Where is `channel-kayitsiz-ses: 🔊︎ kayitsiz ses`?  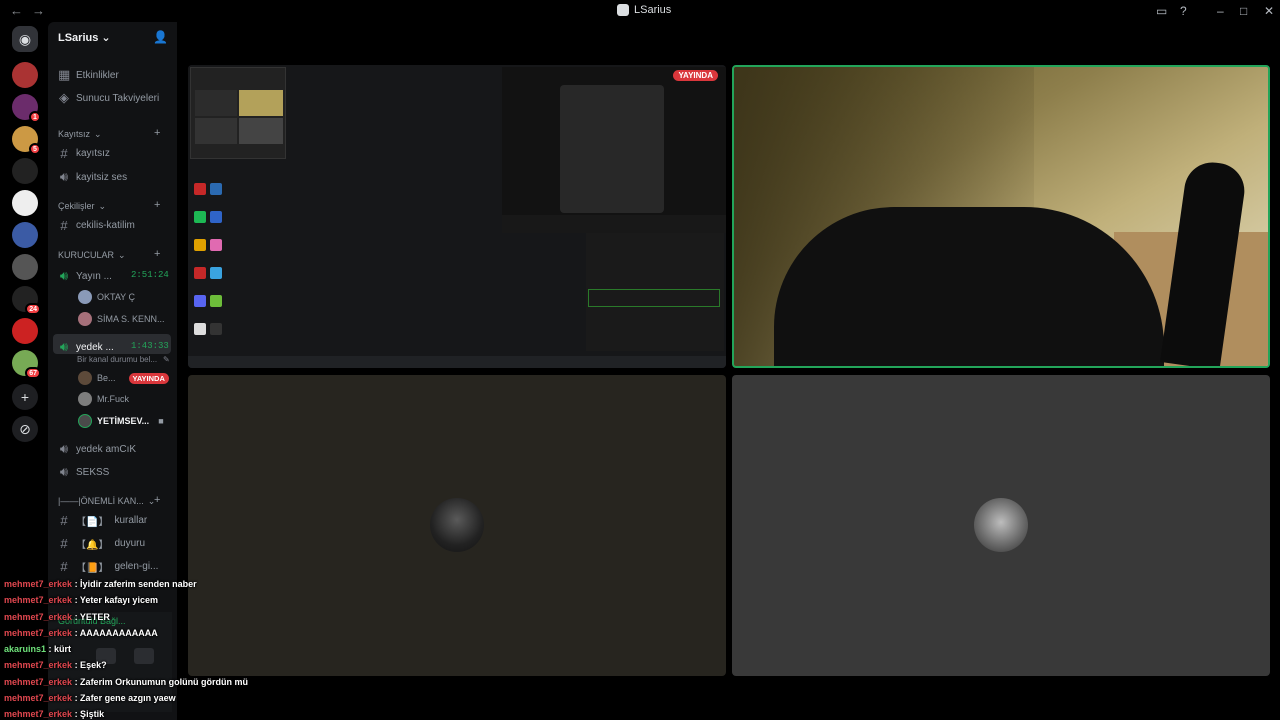 channel-kayitsiz-ses: 🔊︎ kayitsiz ses is located at coordinates (92, 177).